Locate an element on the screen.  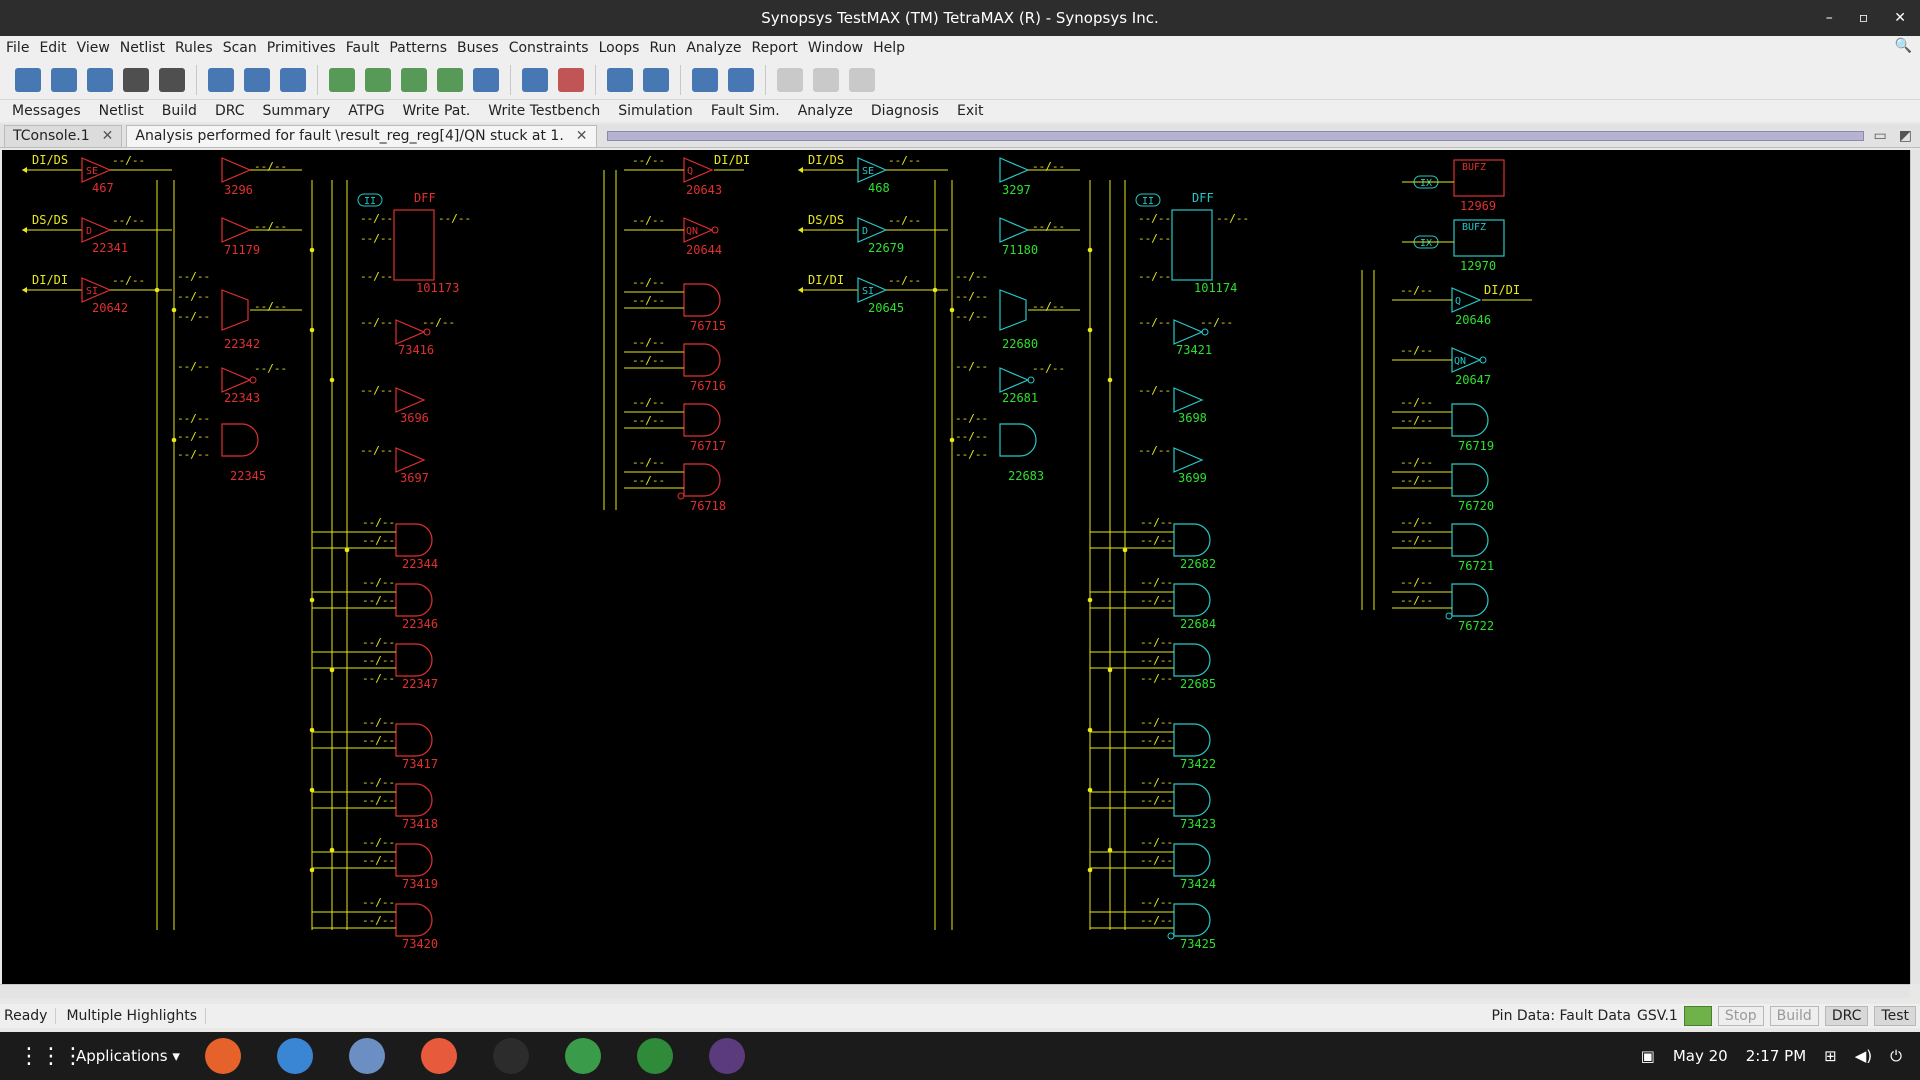
horizontal-scrollbar is located at coordinates (955, 991).